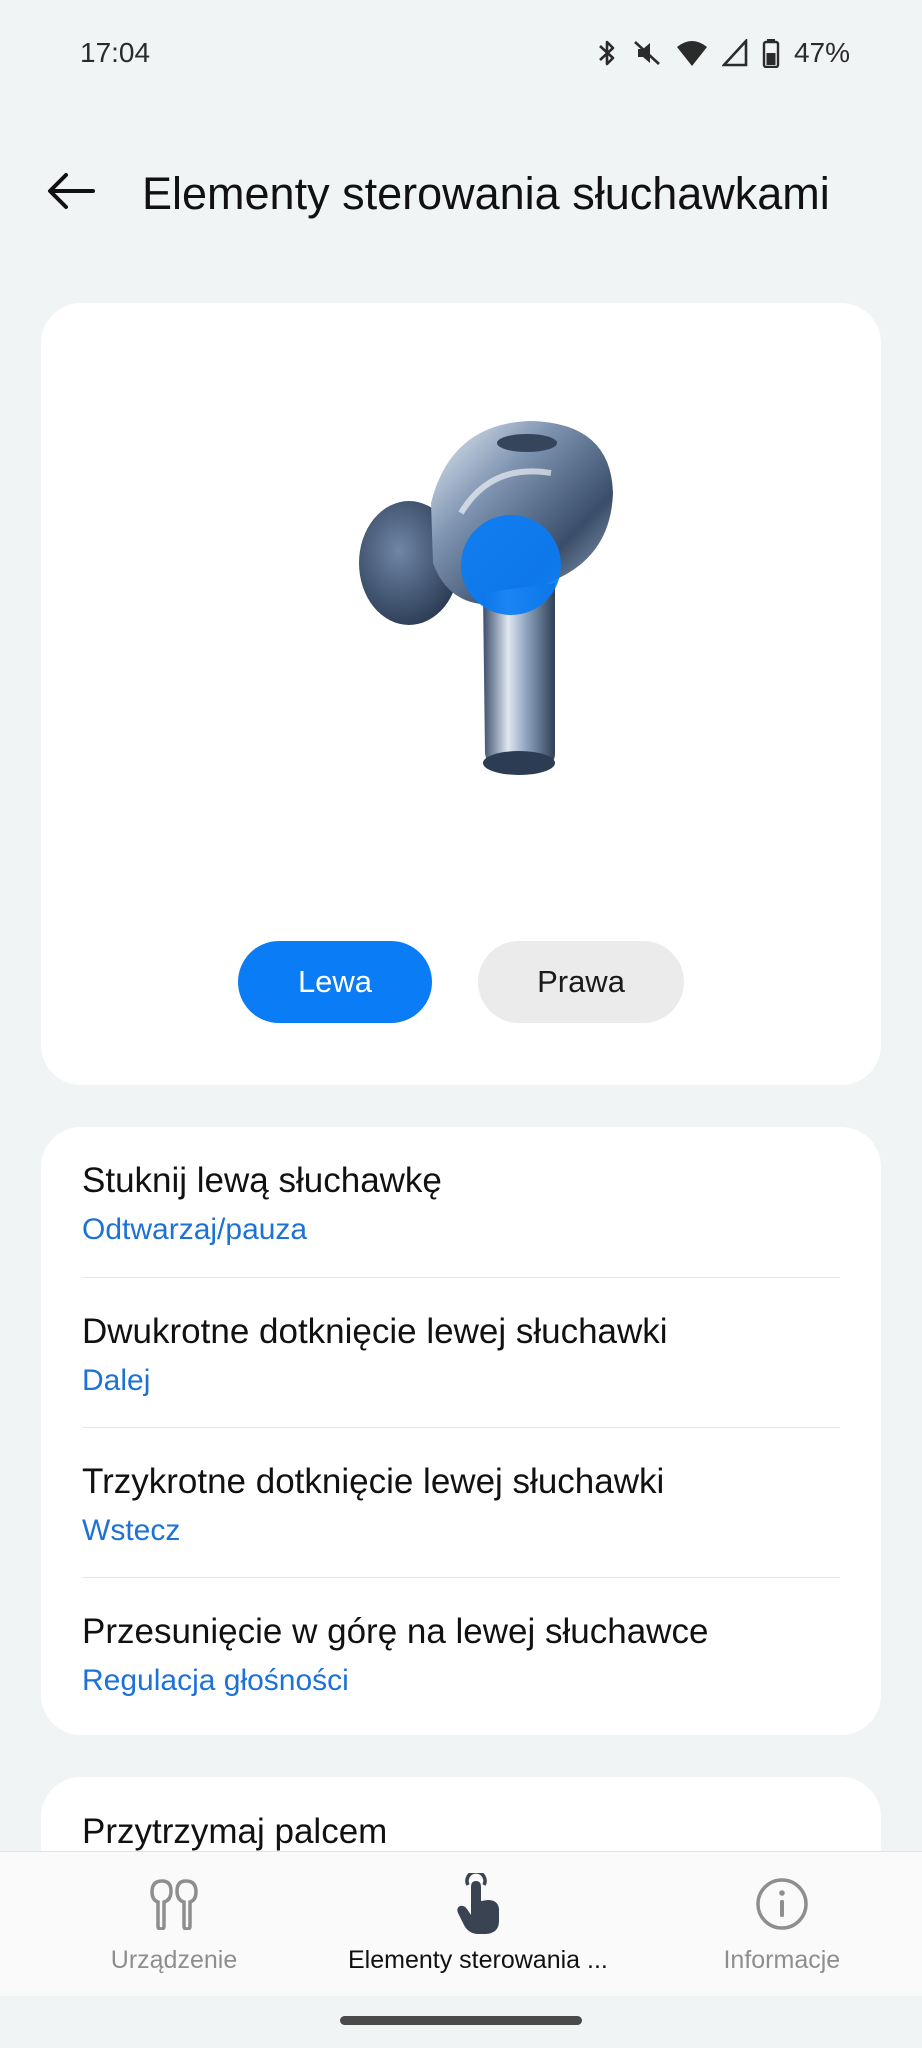  I want to click on status-time: 17:04, so click(115, 52).